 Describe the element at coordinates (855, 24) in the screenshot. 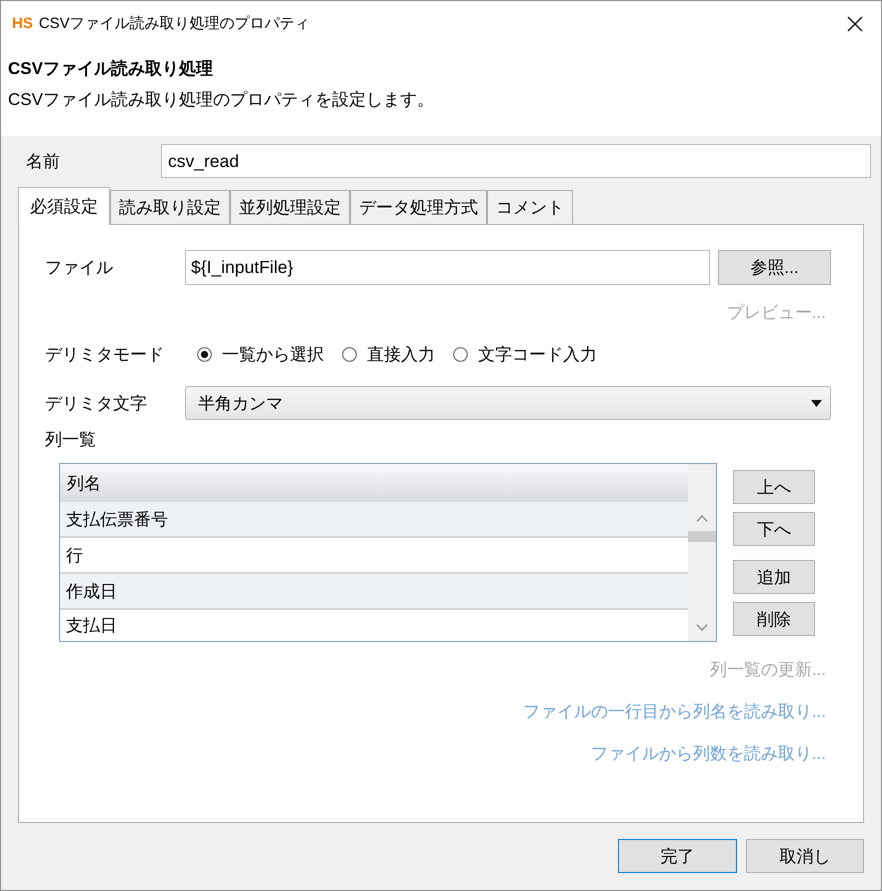

I see `close-icon` at that location.